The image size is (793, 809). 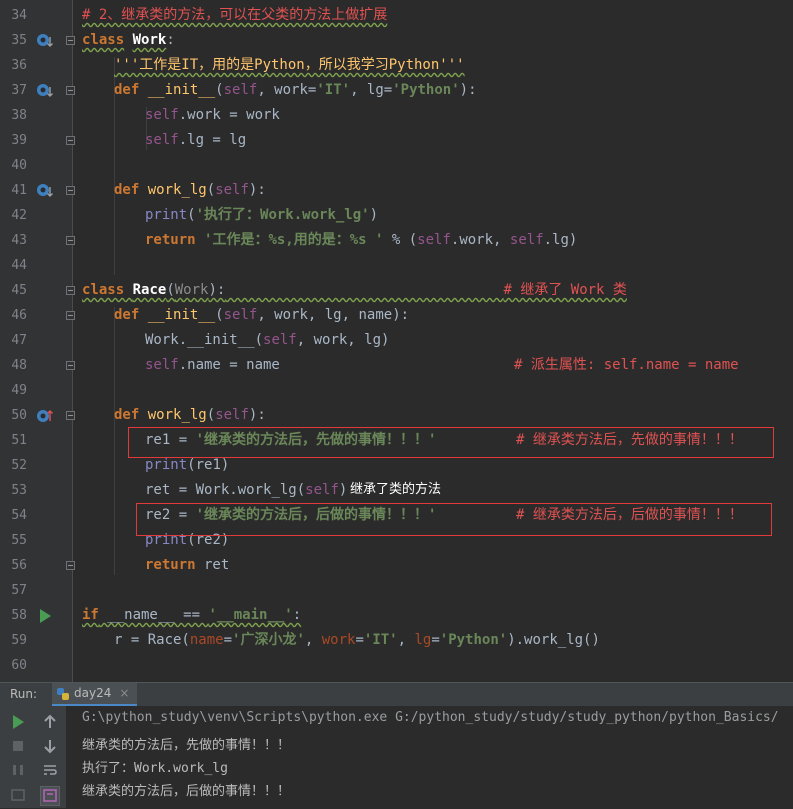 What do you see at coordinates (19, 590) in the screenshot?
I see `line-number: 57` at bounding box center [19, 590].